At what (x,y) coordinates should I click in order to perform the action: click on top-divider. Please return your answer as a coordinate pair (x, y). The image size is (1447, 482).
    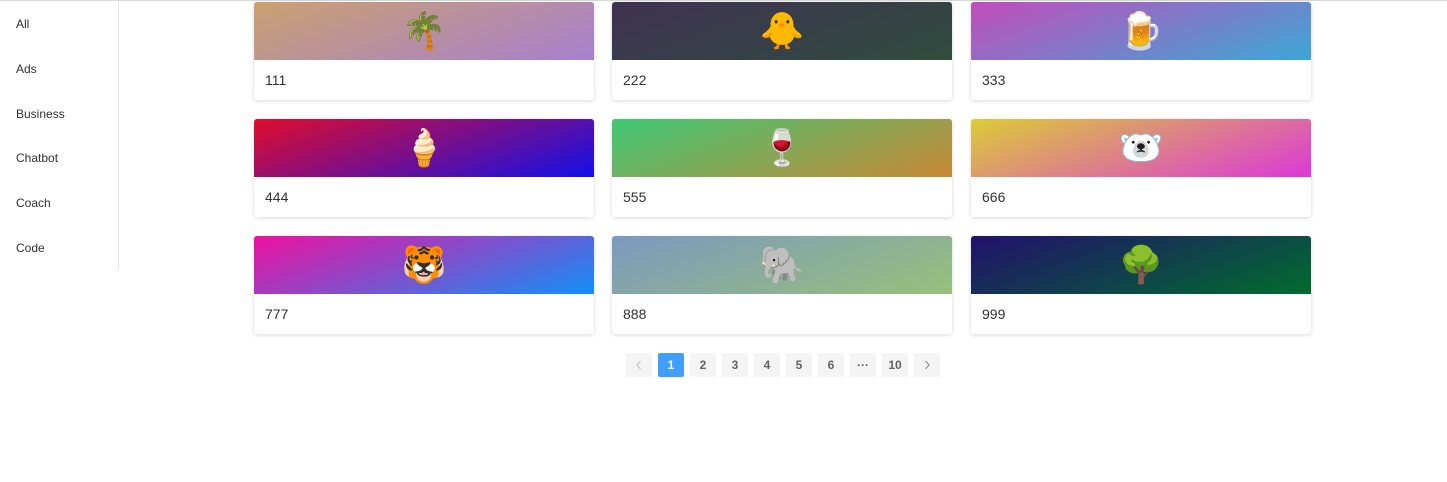
    Looking at the image, I should click on (723, 0).